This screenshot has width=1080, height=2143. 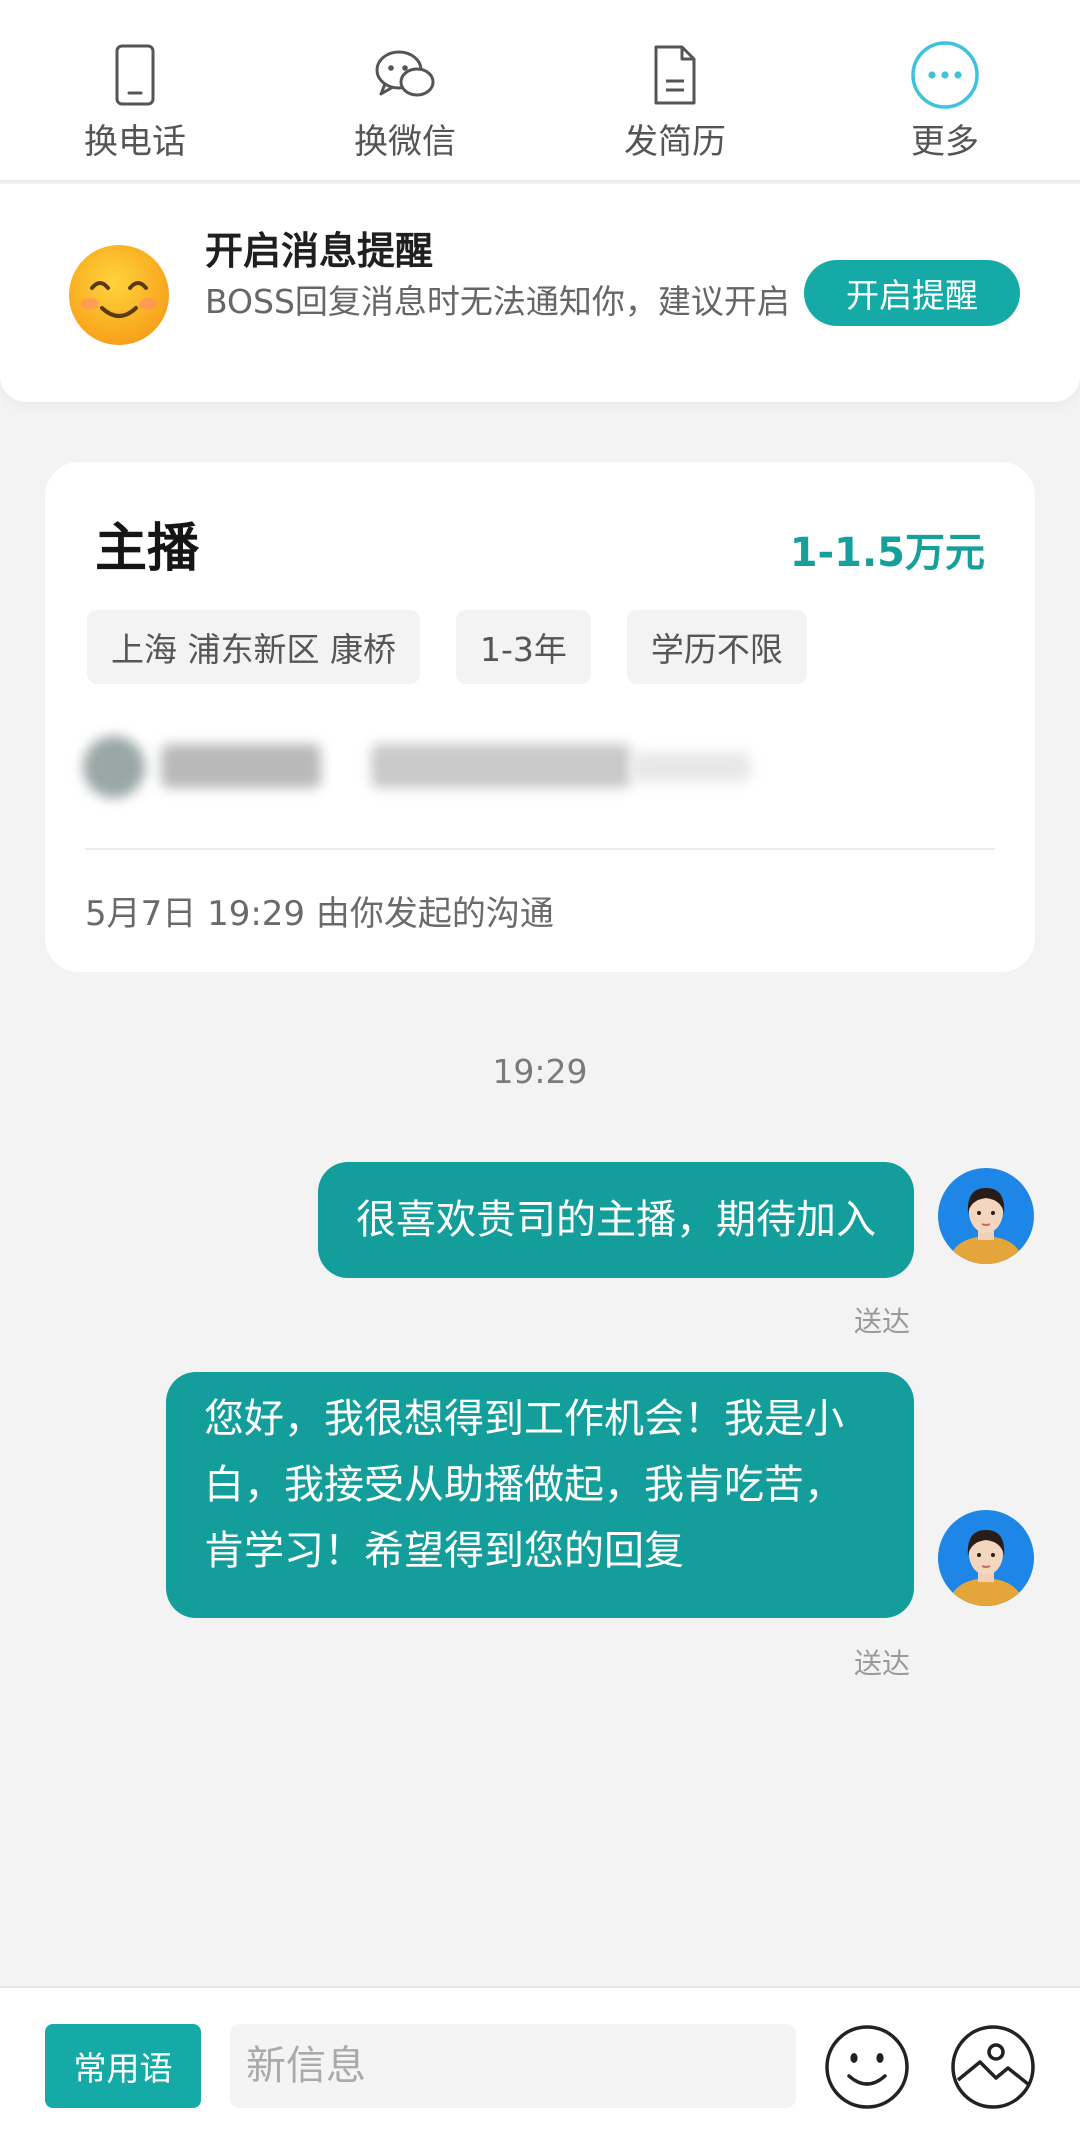 What do you see at coordinates (523, 647) in the screenshot?
I see `experience-tag: 1-3年` at bounding box center [523, 647].